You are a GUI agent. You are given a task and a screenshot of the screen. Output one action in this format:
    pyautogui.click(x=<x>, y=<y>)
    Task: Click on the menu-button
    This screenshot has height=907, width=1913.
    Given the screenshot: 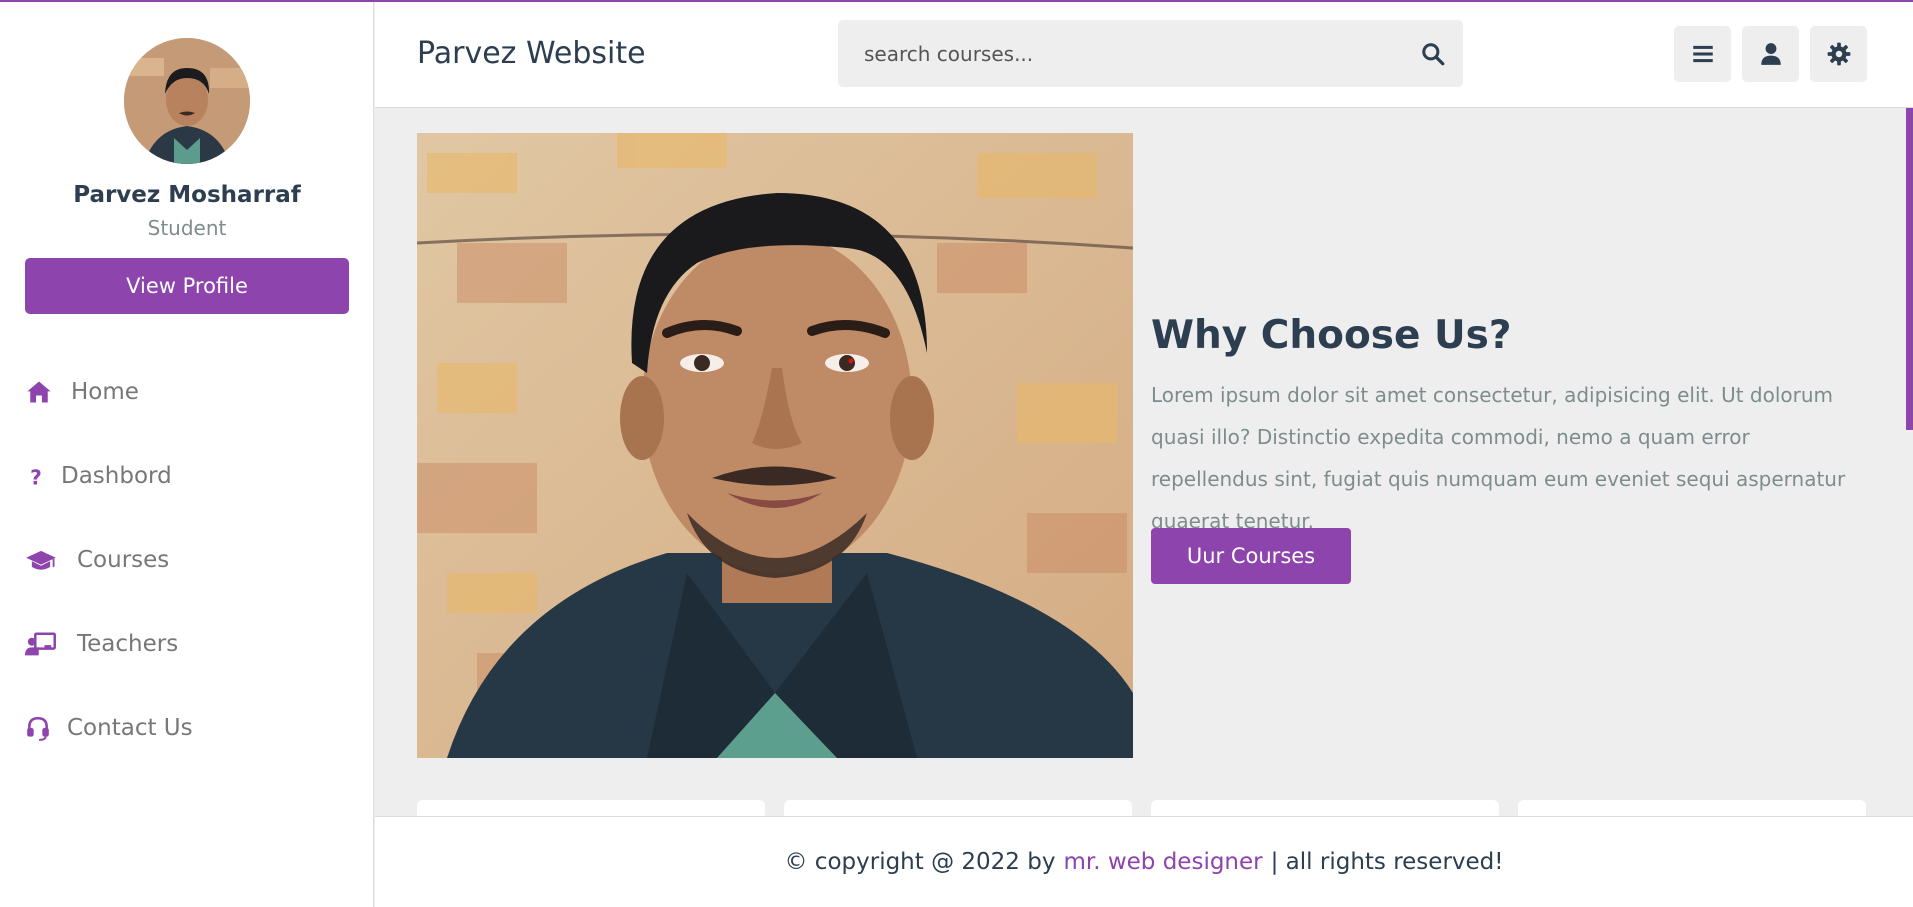 What is the action you would take?
    pyautogui.click(x=1702, y=54)
    